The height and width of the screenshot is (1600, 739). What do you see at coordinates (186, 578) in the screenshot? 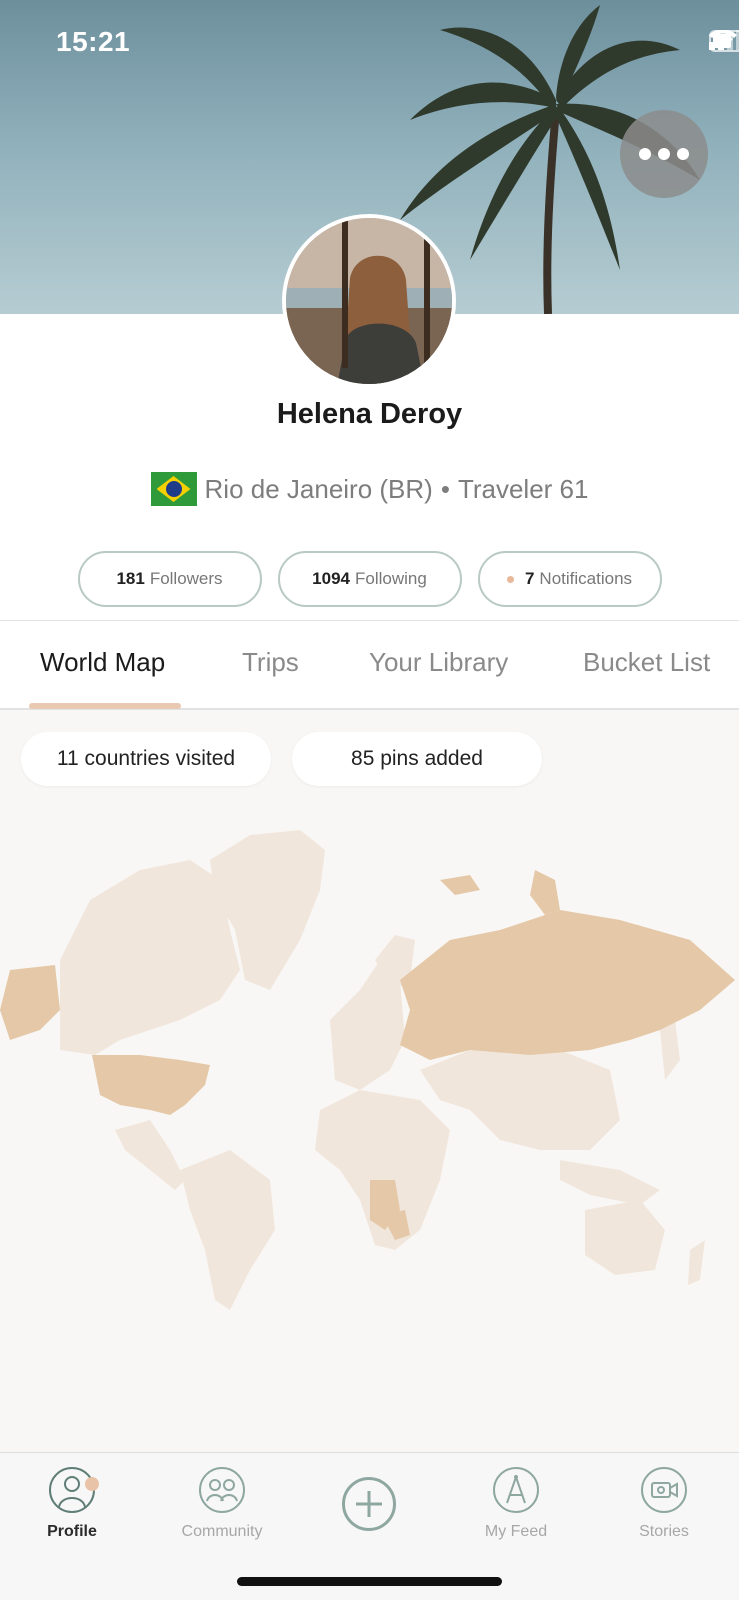
I see `followers-label: Followers` at bounding box center [186, 578].